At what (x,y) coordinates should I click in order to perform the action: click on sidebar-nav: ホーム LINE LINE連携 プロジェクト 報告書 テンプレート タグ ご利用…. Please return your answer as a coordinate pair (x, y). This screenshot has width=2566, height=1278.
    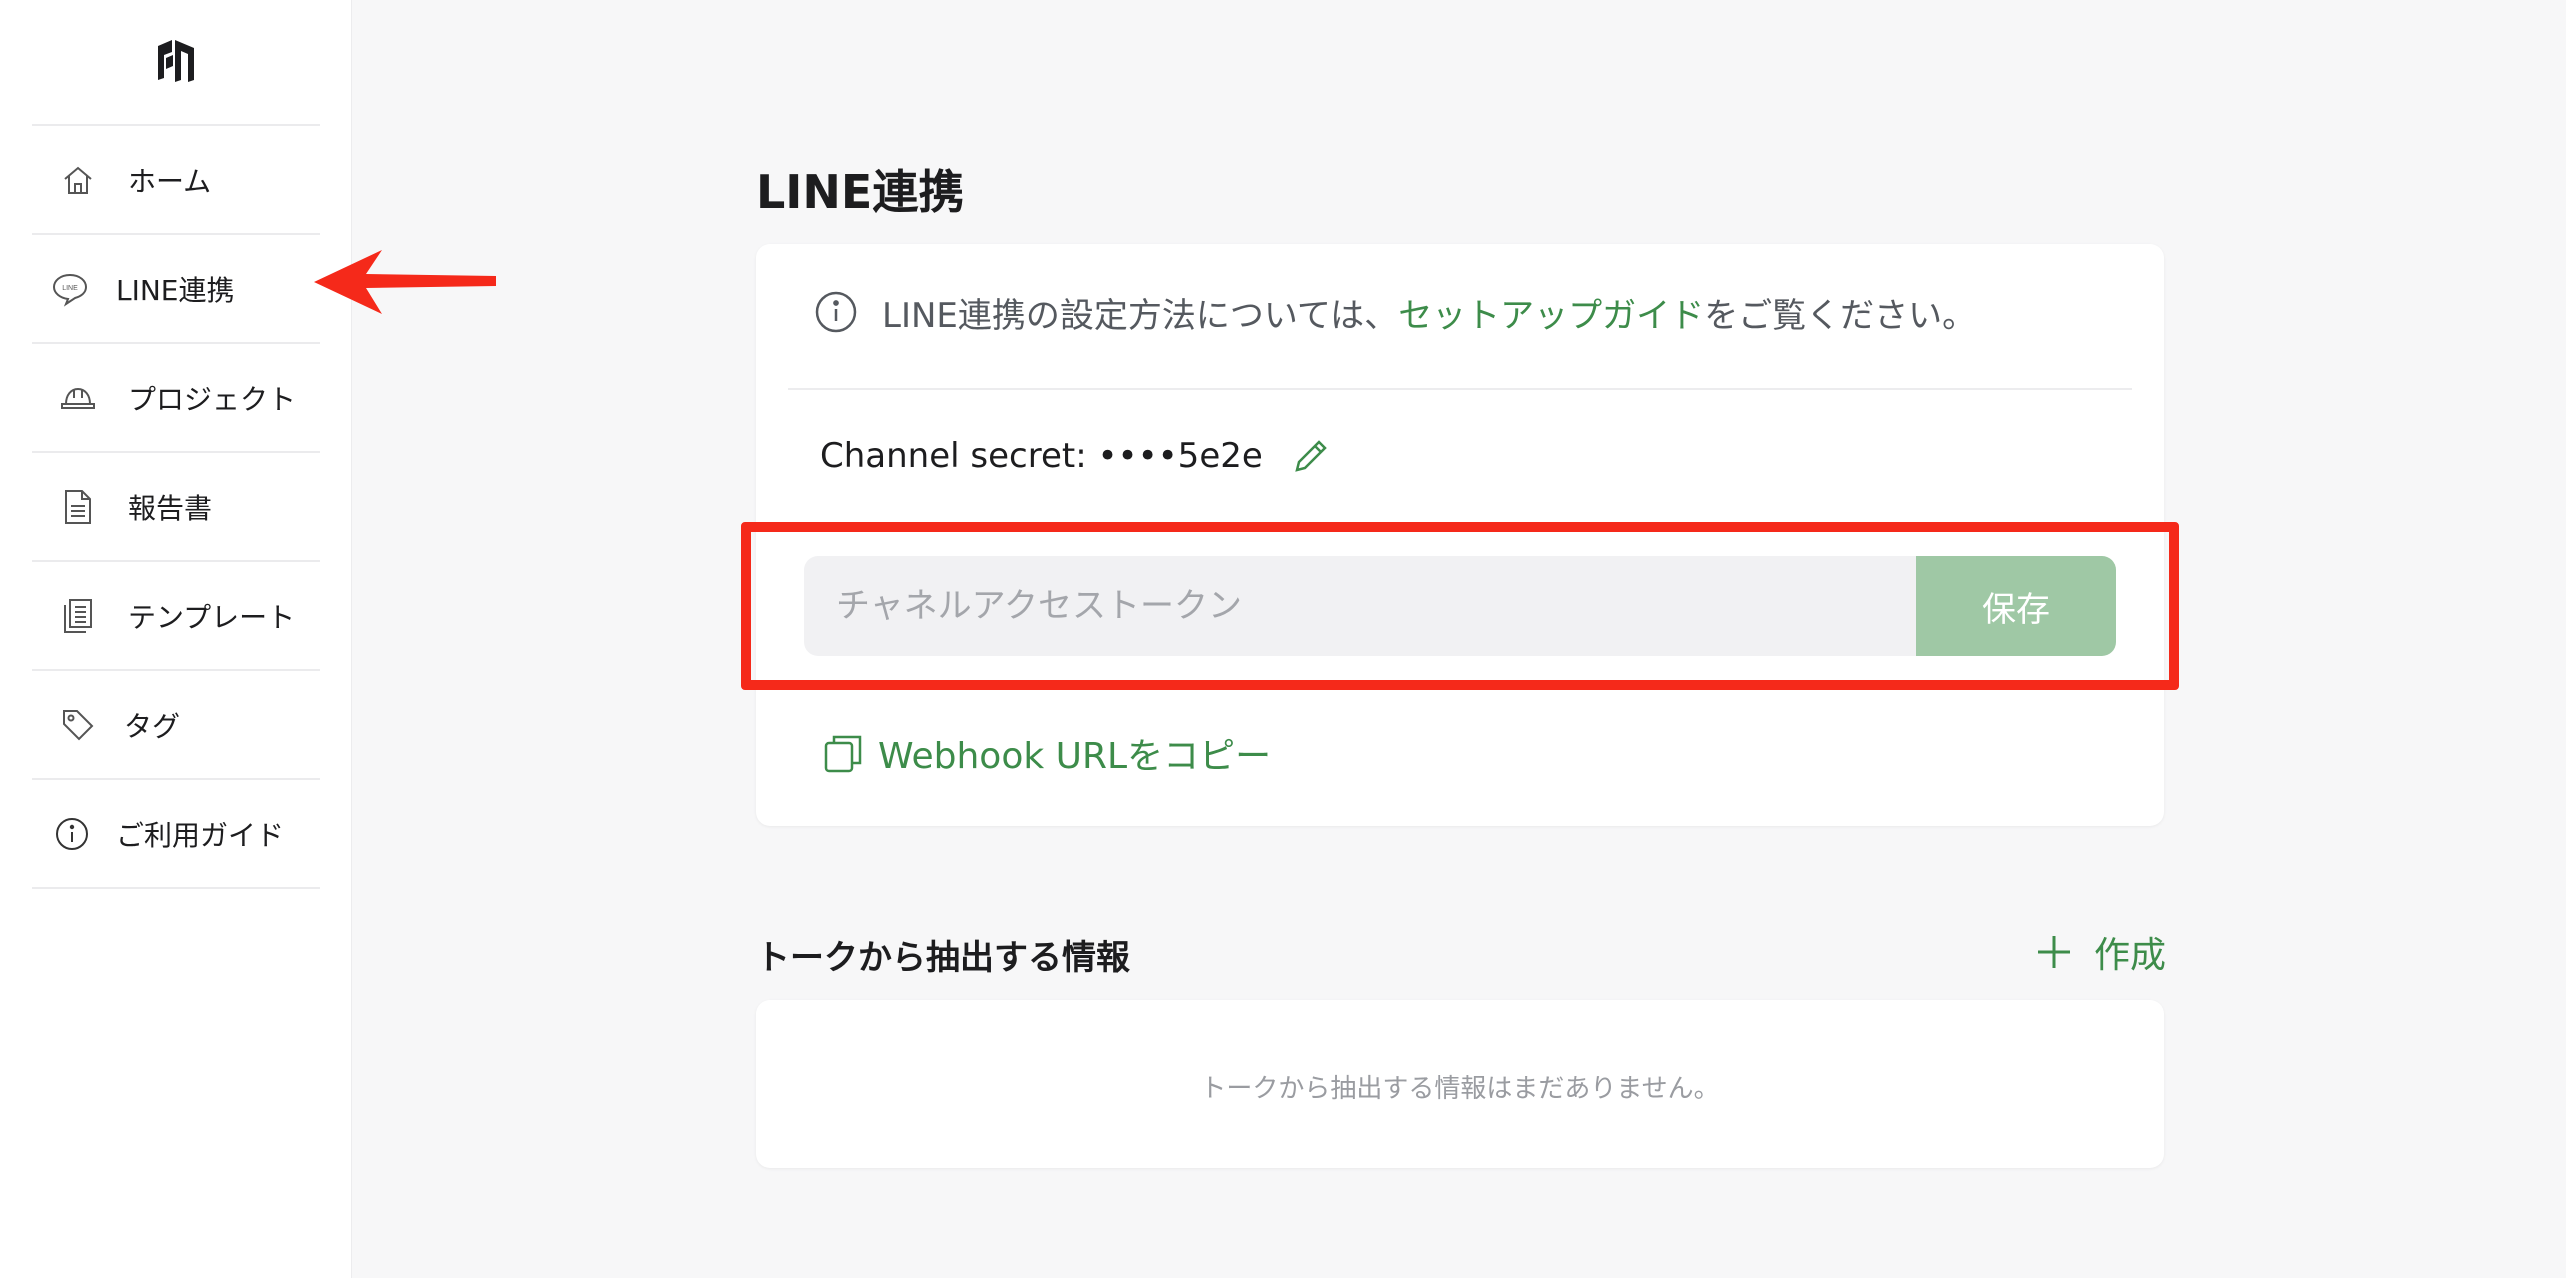
    Looking at the image, I should click on (176, 506).